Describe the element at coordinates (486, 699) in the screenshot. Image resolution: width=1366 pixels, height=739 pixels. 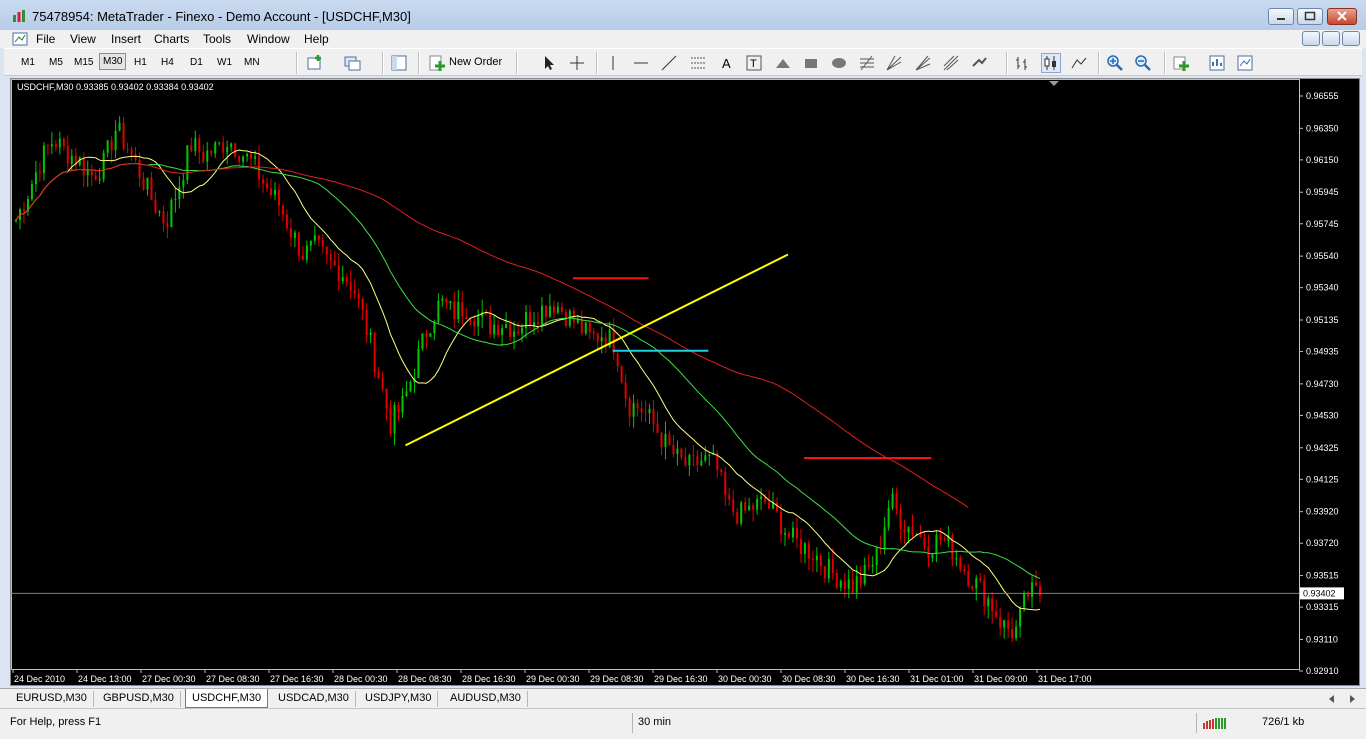
I see `tab-audusd: AUDUSD,M30` at that location.